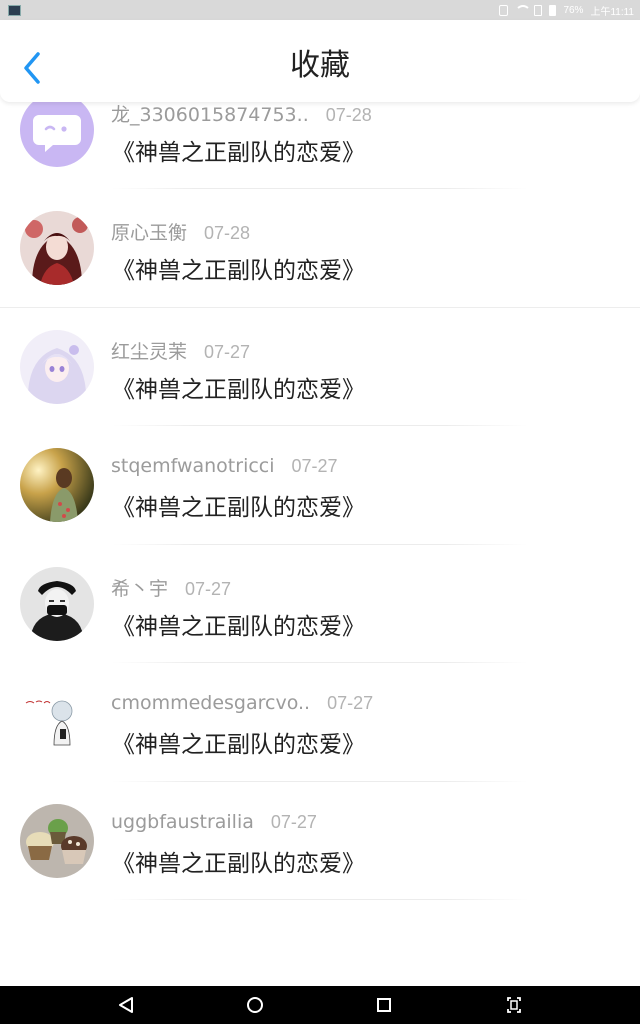  I want to click on header: 收藏, so click(320, 61).